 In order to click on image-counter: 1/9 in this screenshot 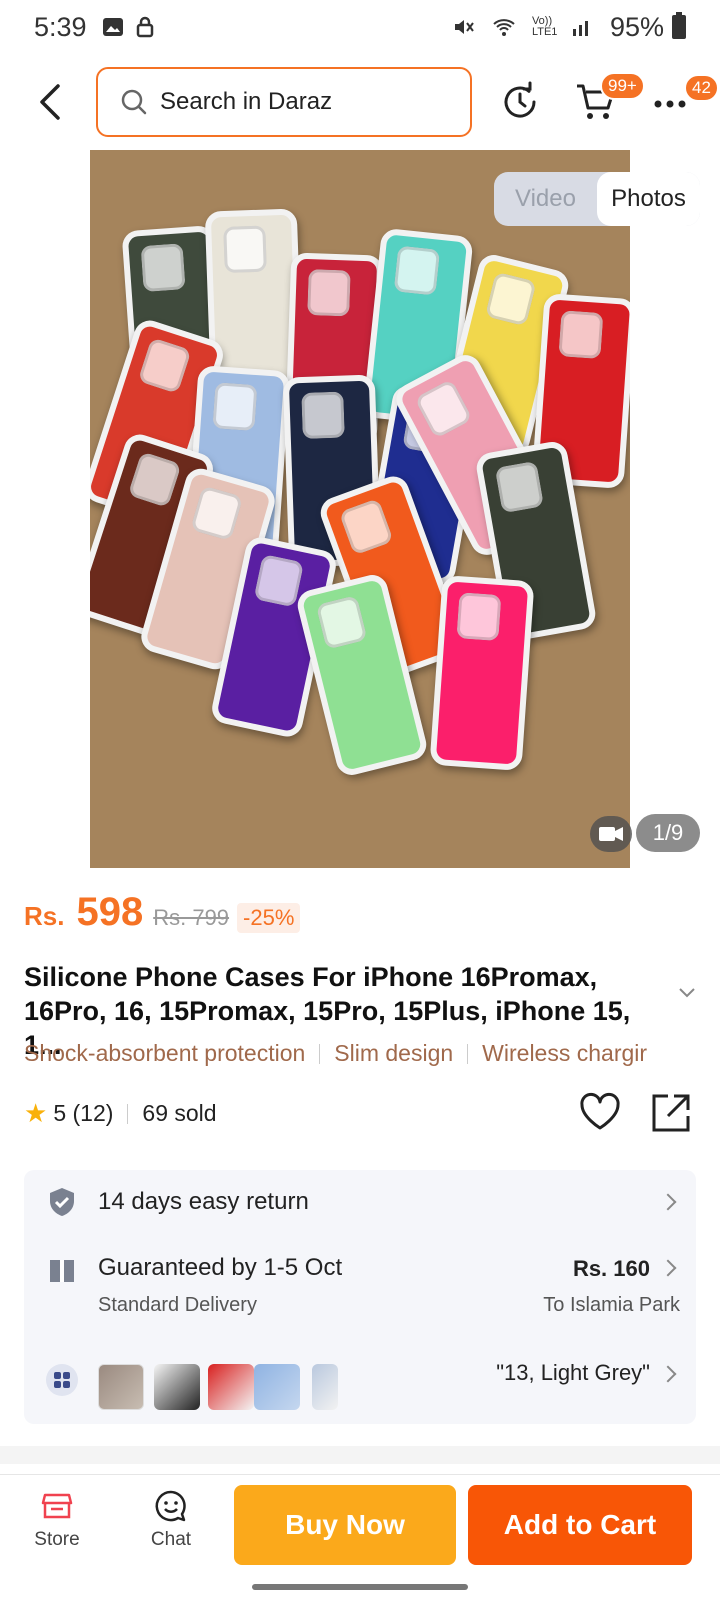, I will do `click(668, 833)`.